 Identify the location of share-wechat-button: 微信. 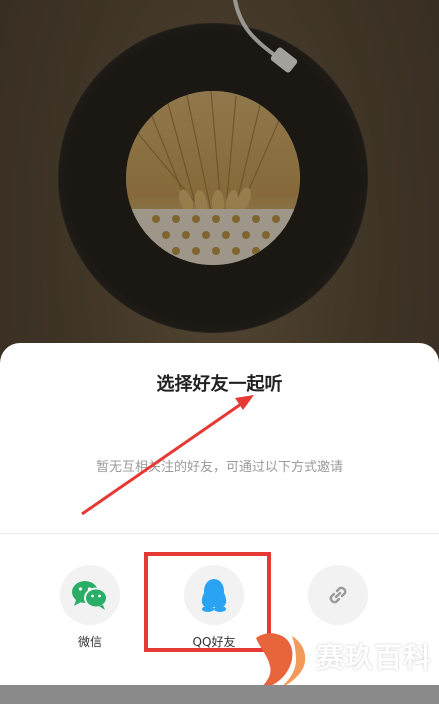
(90, 610).